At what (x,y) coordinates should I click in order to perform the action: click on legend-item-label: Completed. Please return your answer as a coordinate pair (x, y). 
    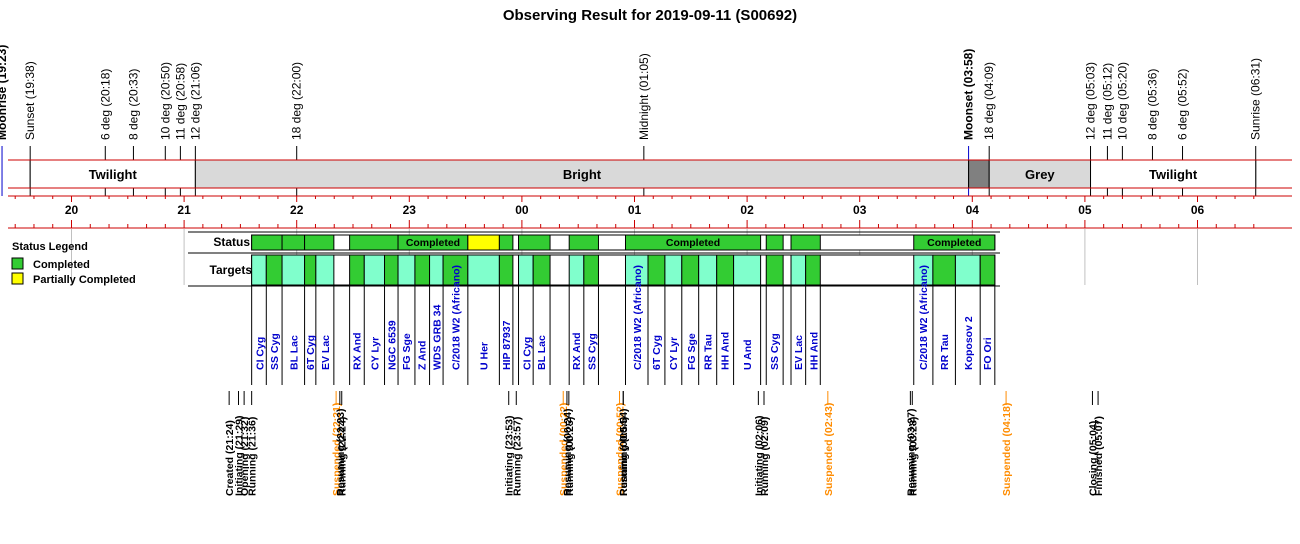
    Looking at the image, I should click on (61, 265).